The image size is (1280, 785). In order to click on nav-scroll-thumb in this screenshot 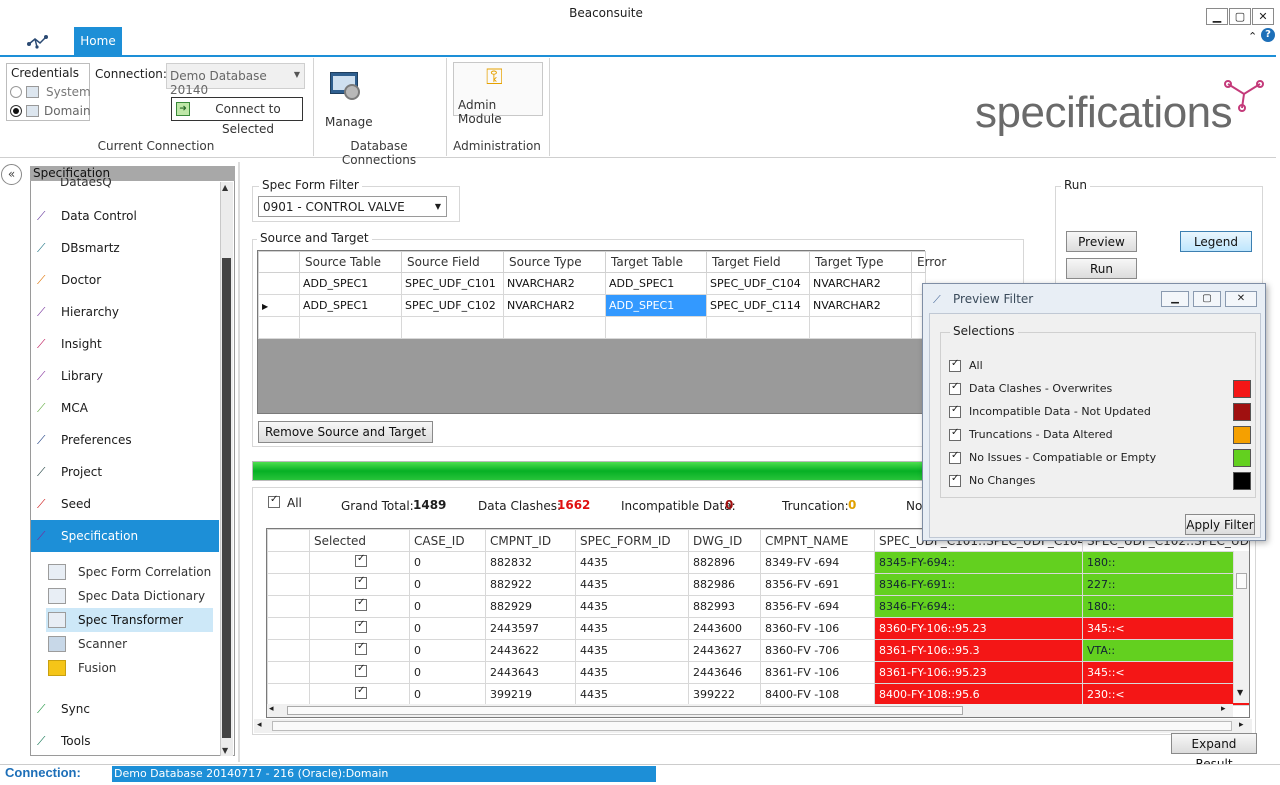, I will do `click(226, 498)`.